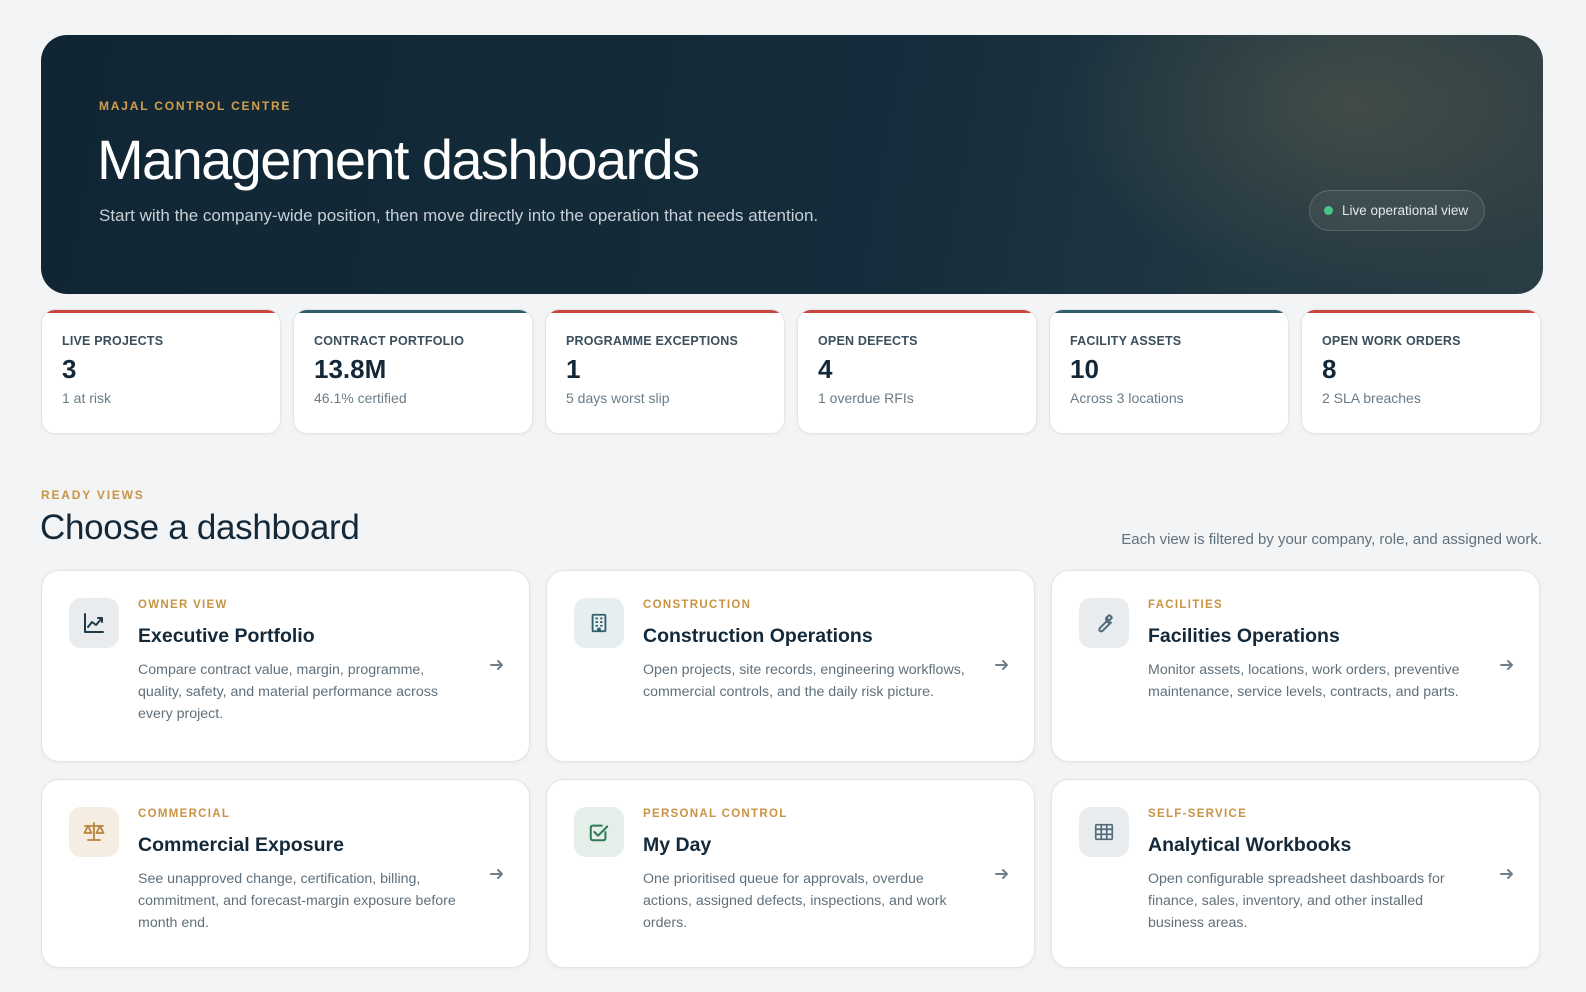 This screenshot has height=992, width=1586. What do you see at coordinates (350, 369) in the screenshot?
I see `kpi-value: 13.8M` at bounding box center [350, 369].